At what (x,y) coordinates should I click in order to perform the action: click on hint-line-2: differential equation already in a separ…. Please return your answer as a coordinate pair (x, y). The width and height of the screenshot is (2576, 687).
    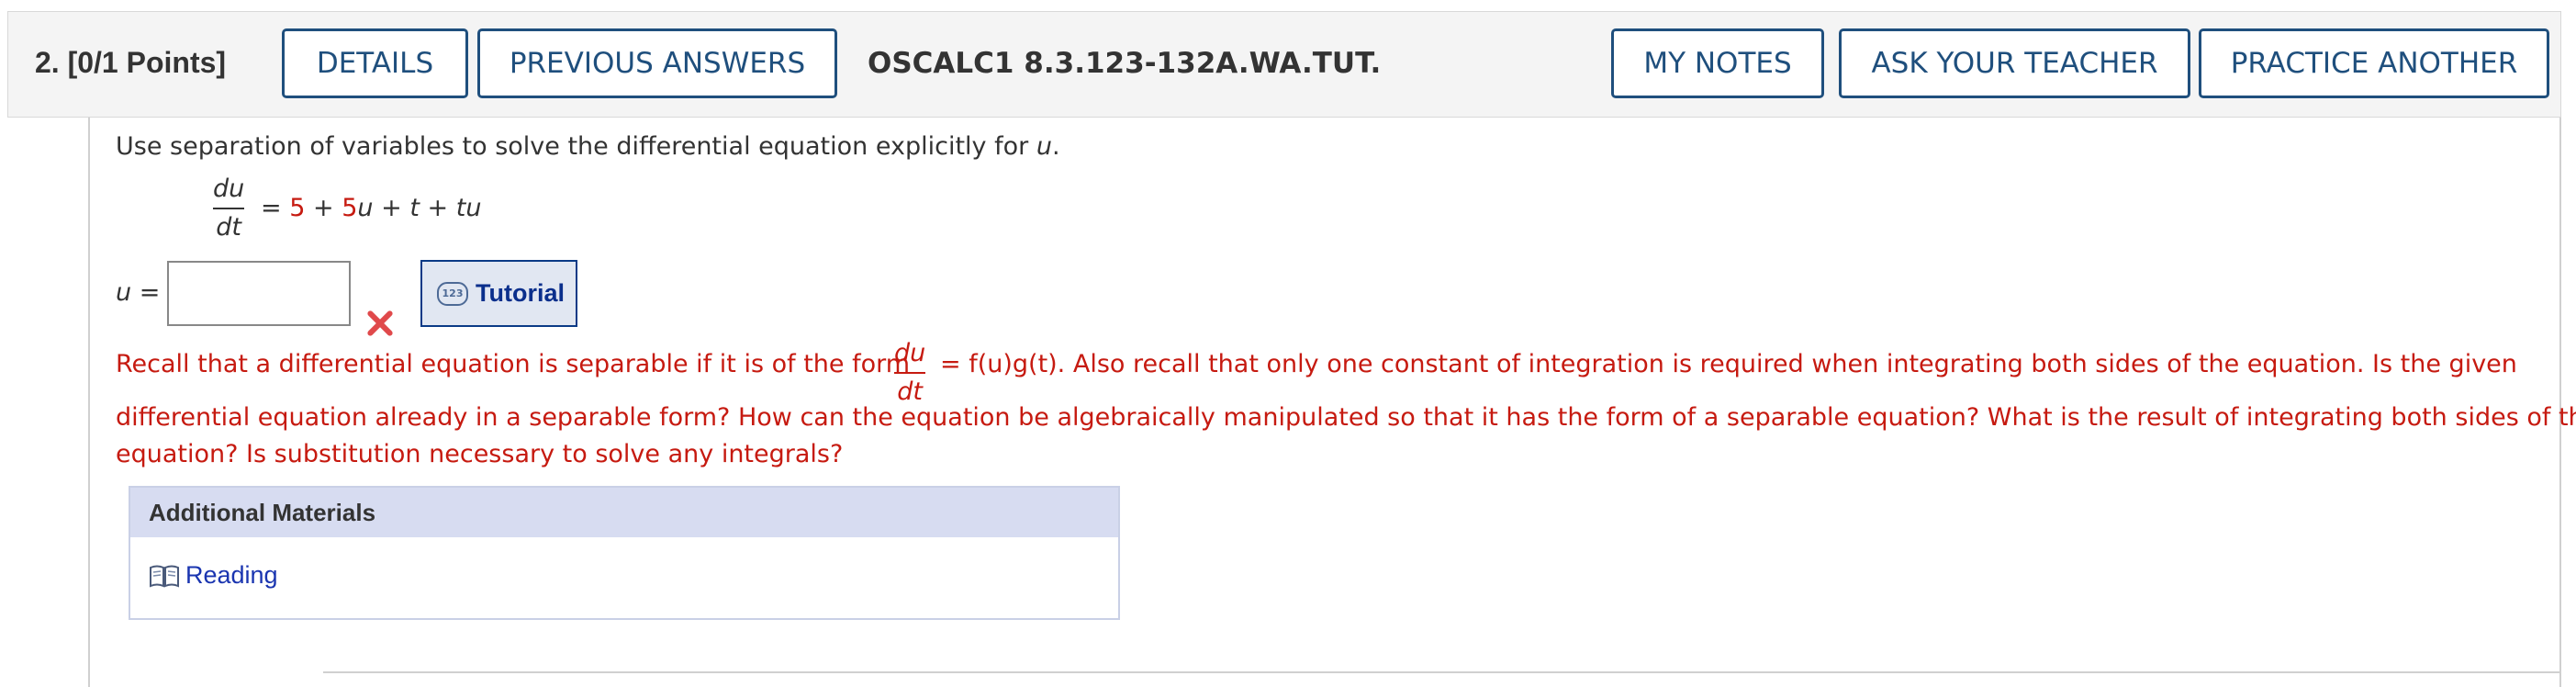
    Looking at the image, I should click on (1346, 417).